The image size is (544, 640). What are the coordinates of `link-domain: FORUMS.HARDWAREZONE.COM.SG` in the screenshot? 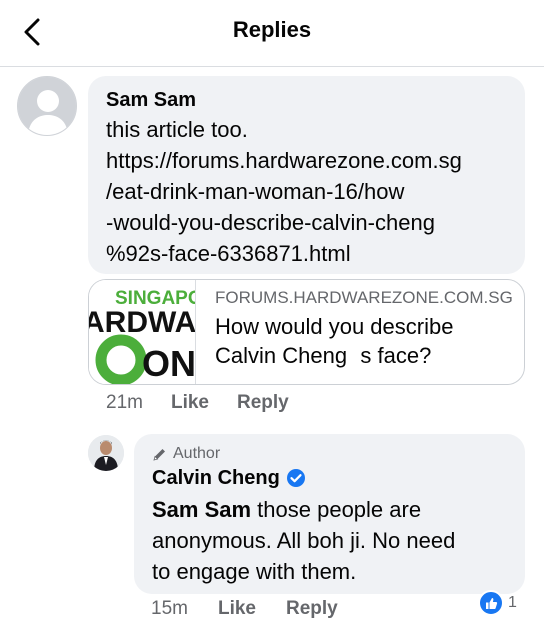 It's located at (364, 297).